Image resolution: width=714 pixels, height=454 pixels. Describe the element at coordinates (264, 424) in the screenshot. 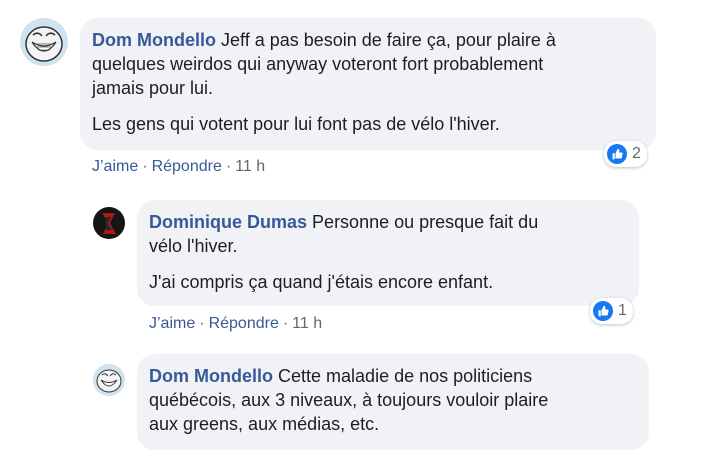

I see `comment-text-line: aux greens, aux médias, etc.` at that location.